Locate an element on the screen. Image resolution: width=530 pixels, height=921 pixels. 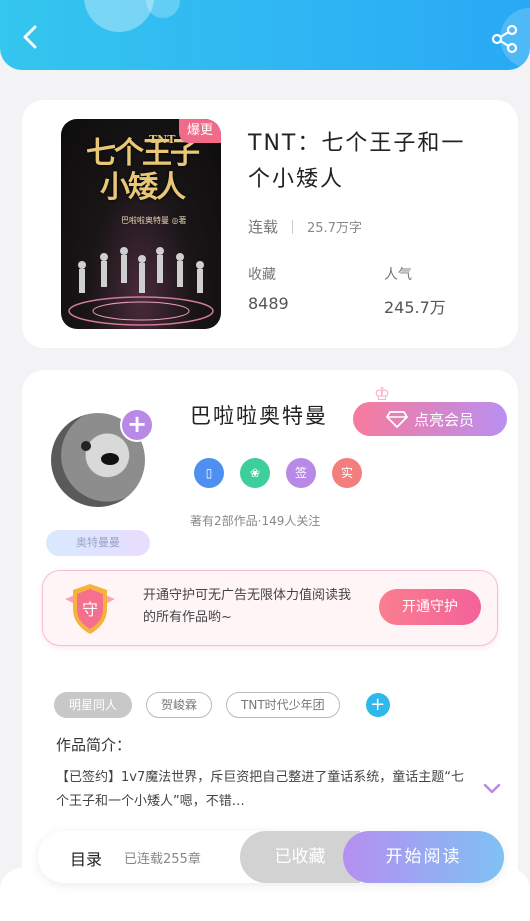
author-tag: 奥特曼曼 is located at coordinates (98, 543).